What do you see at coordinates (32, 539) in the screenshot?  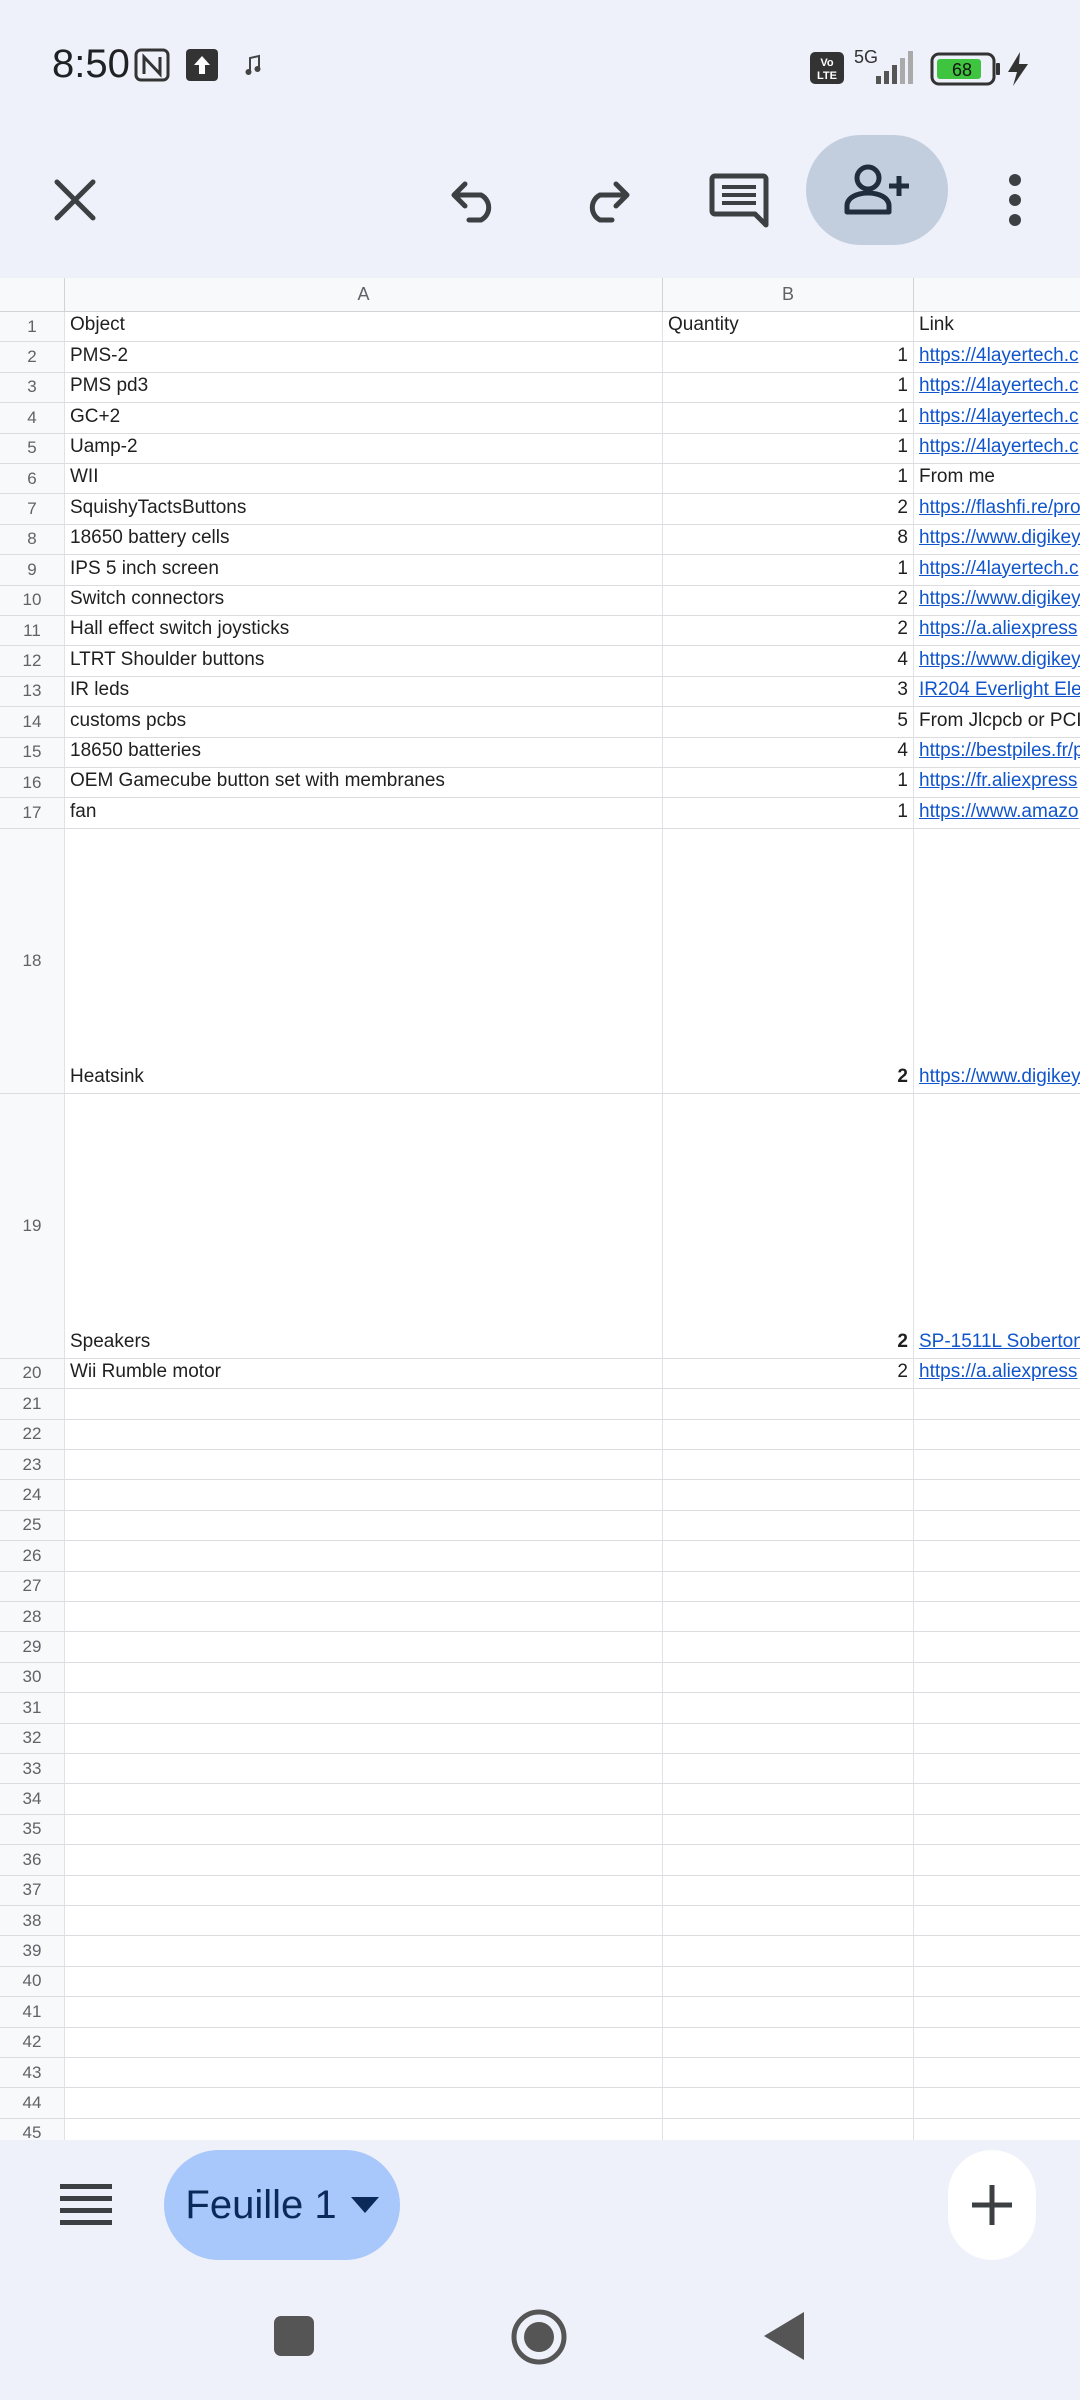 I see `row-number: 8` at bounding box center [32, 539].